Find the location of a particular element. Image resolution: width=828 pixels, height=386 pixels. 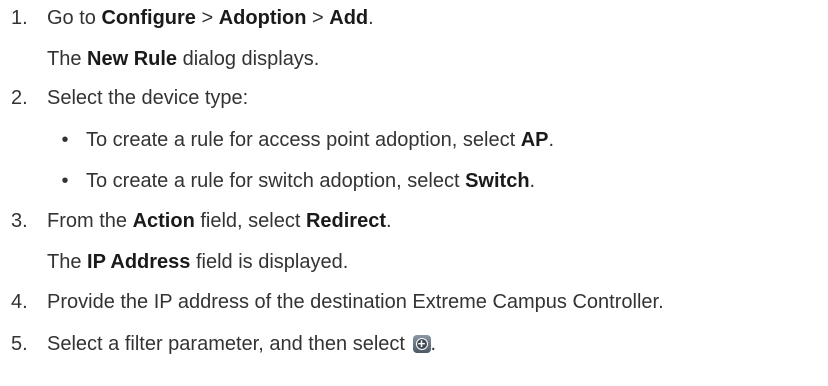

text-run: field, select is located at coordinates (250, 221).